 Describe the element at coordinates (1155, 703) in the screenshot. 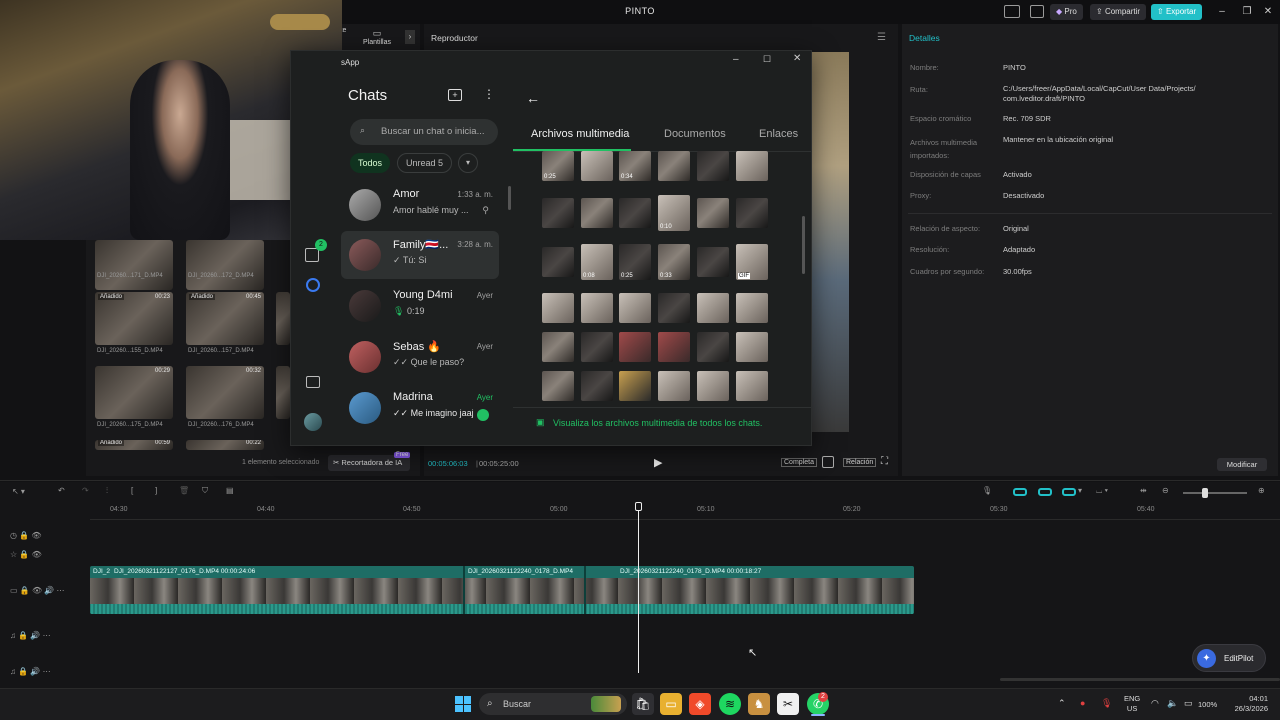

I see `wifi-icon: ◠` at that location.